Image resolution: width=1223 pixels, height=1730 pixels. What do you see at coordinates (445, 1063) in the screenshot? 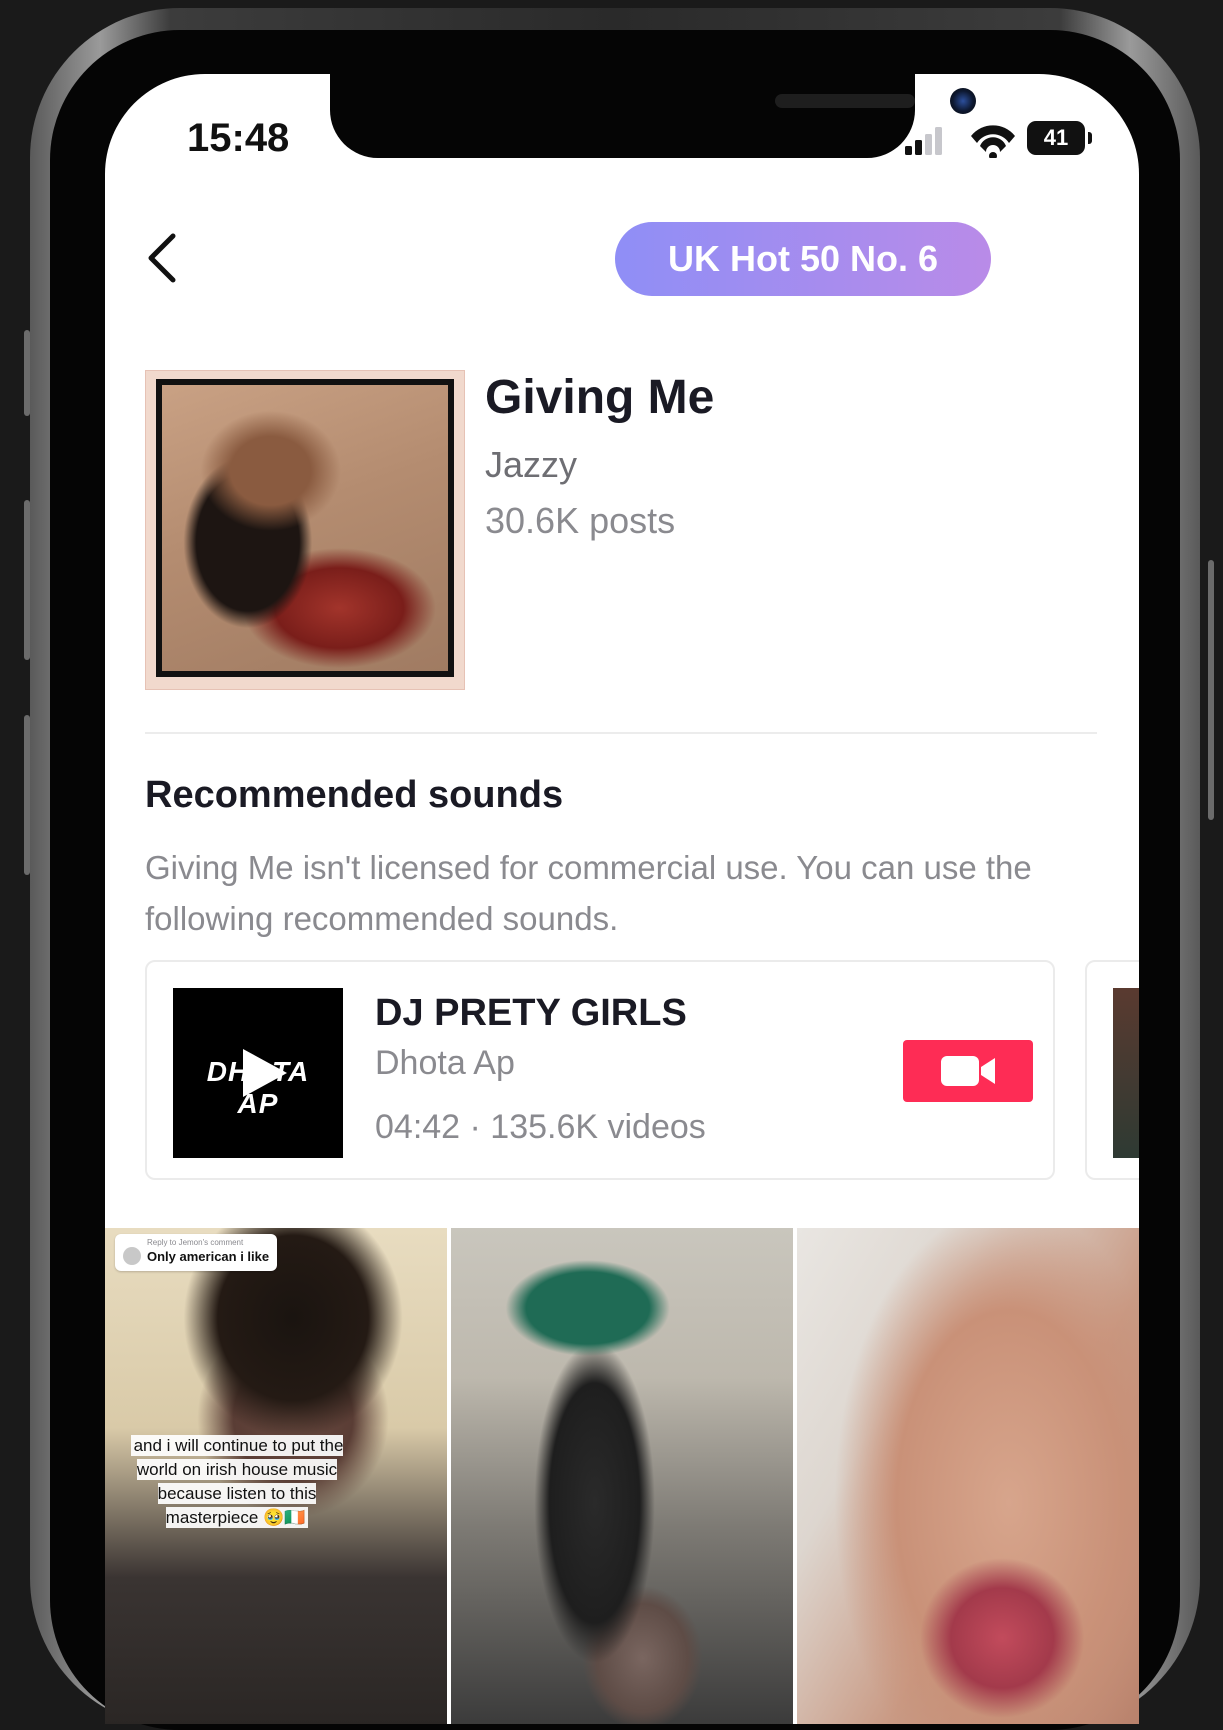
I see `sound-artist: Dhota Ap` at bounding box center [445, 1063].